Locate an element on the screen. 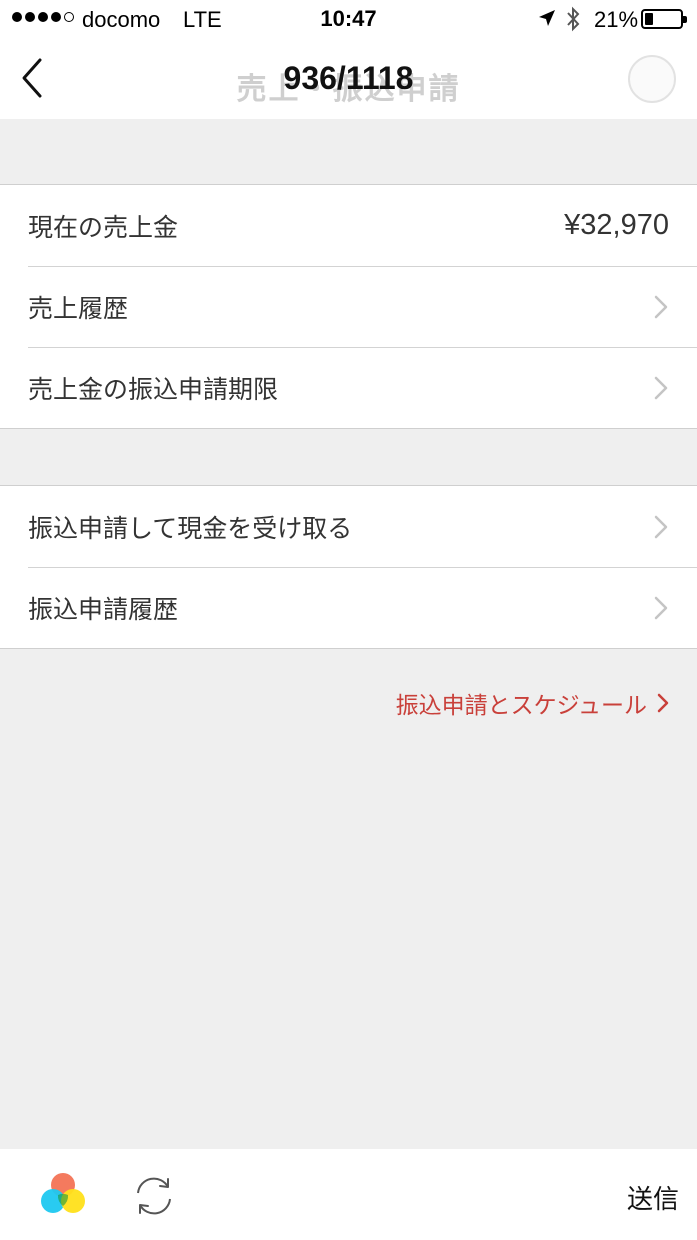  transfer-request-row: 振込申請して現金を受け取る is located at coordinates (348, 526).